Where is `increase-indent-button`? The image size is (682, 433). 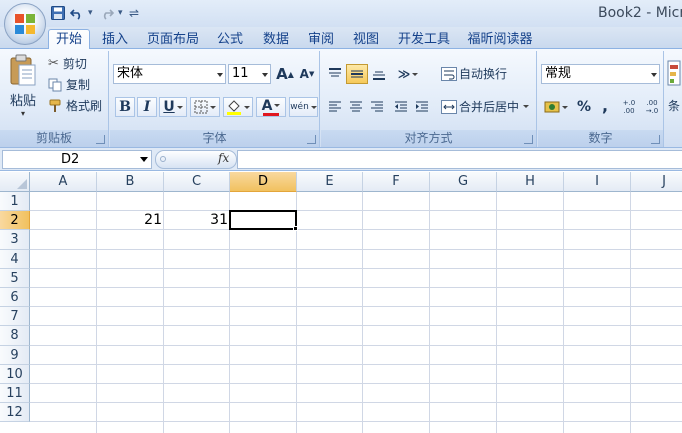
increase-indent-button is located at coordinates (422, 107).